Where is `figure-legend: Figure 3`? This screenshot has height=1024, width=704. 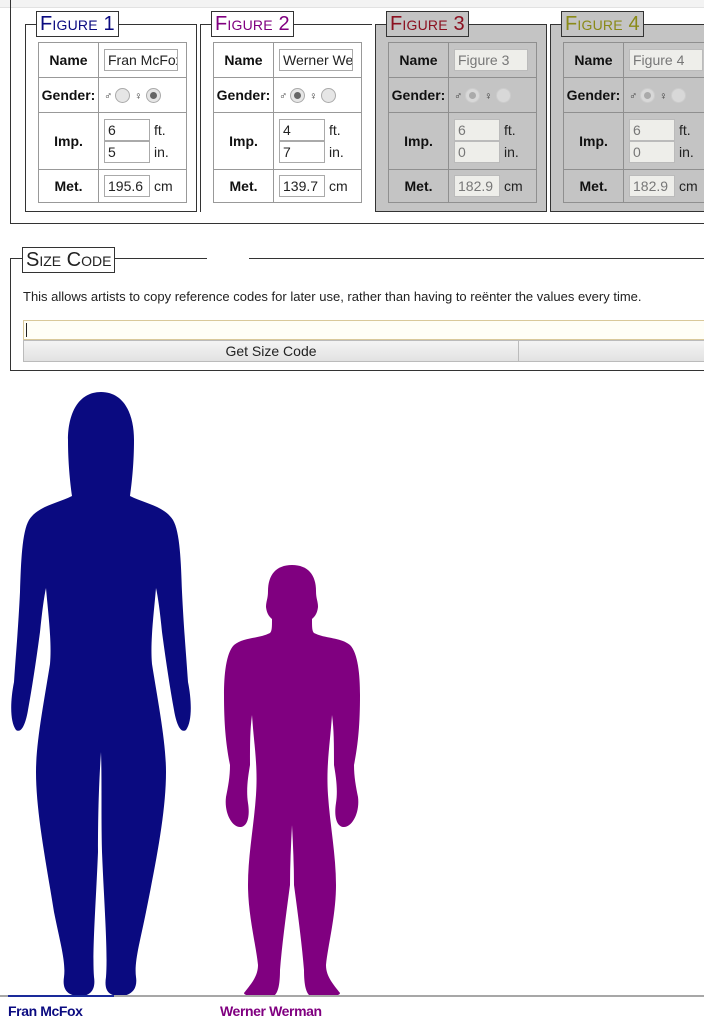
figure-legend: Figure 3 is located at coordinates (427, 24).